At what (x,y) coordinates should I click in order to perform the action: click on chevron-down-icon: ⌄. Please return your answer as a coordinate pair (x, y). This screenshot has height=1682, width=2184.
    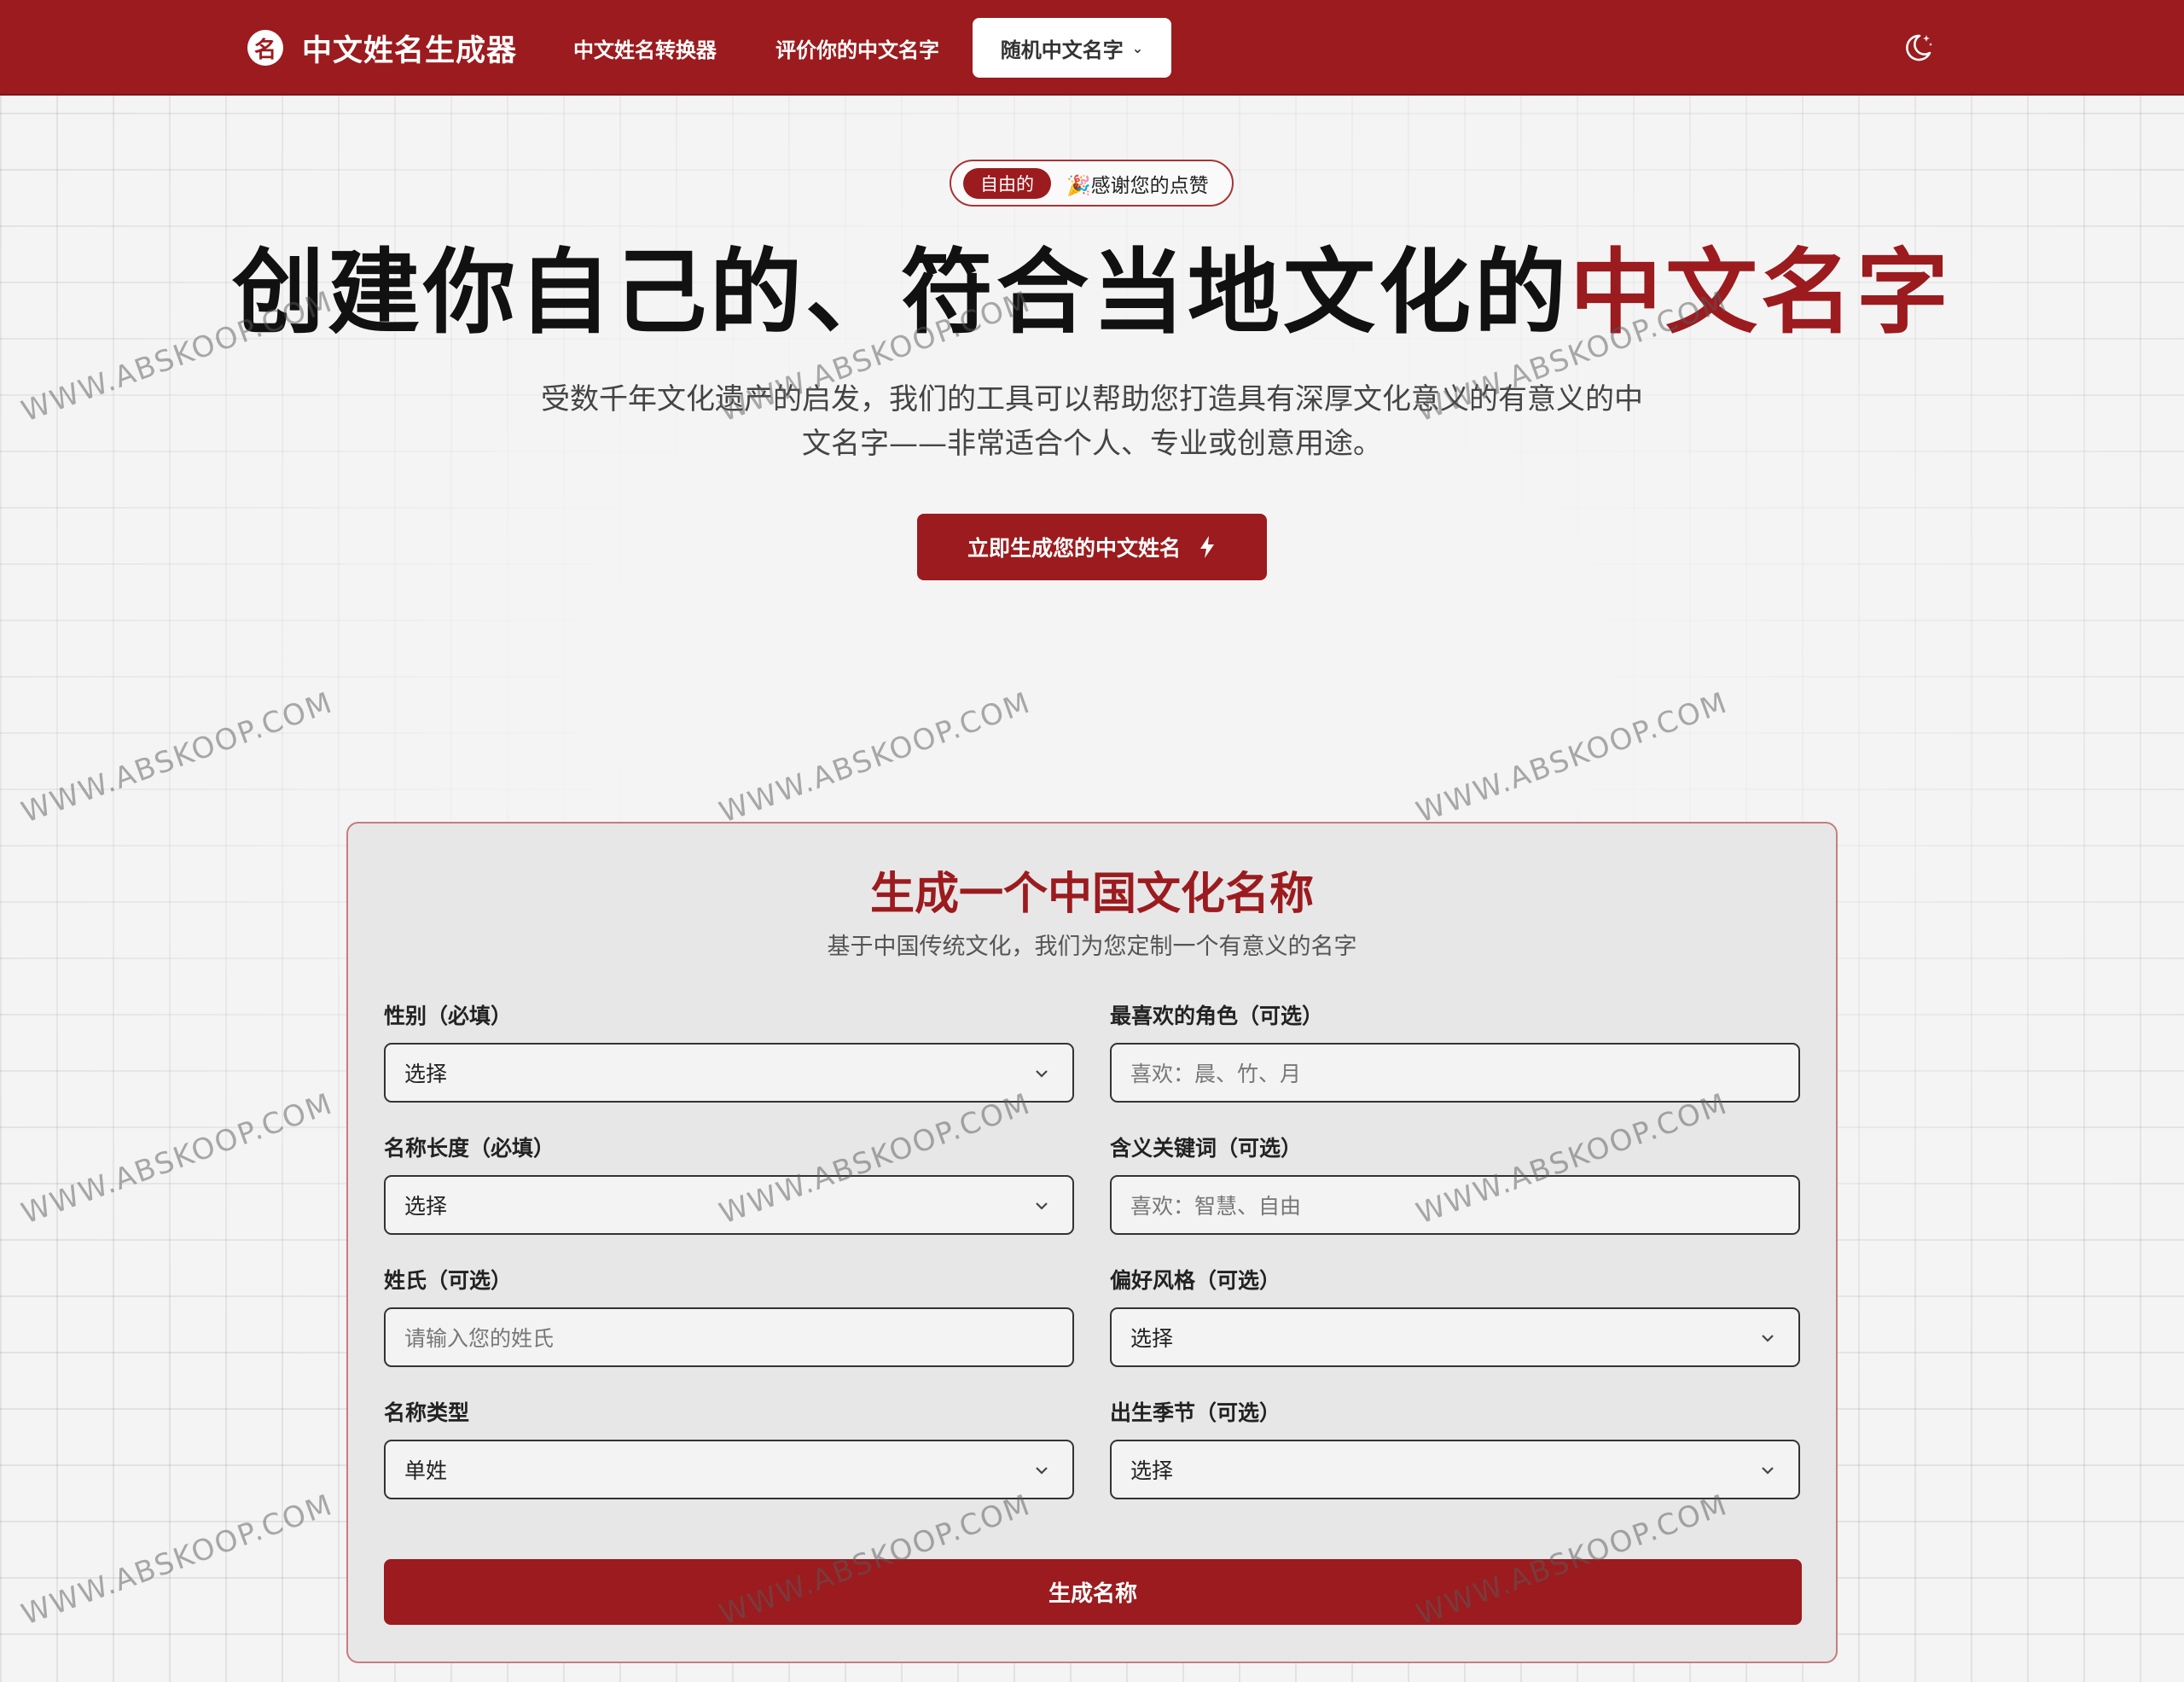
    Looking at the image, I should click on (1138, 47).